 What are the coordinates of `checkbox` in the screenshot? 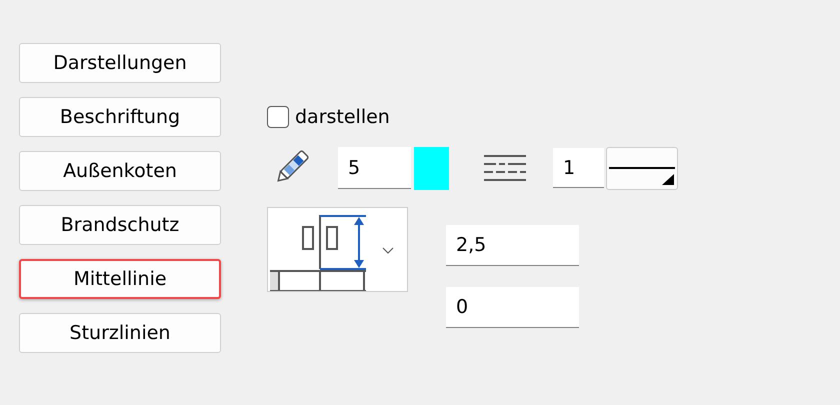 It's located at (278, 117).